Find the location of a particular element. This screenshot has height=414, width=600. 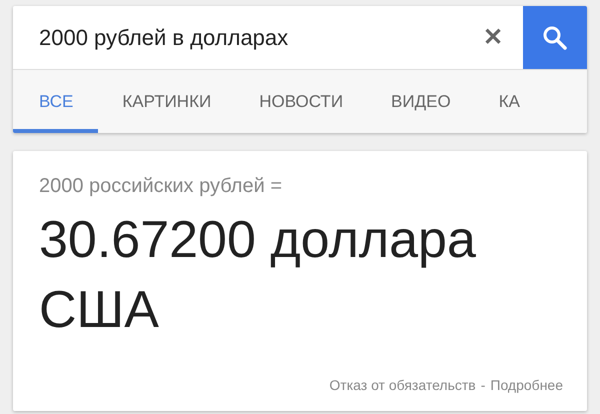

clear-button: ✕ is located at coordinates (493, 37).